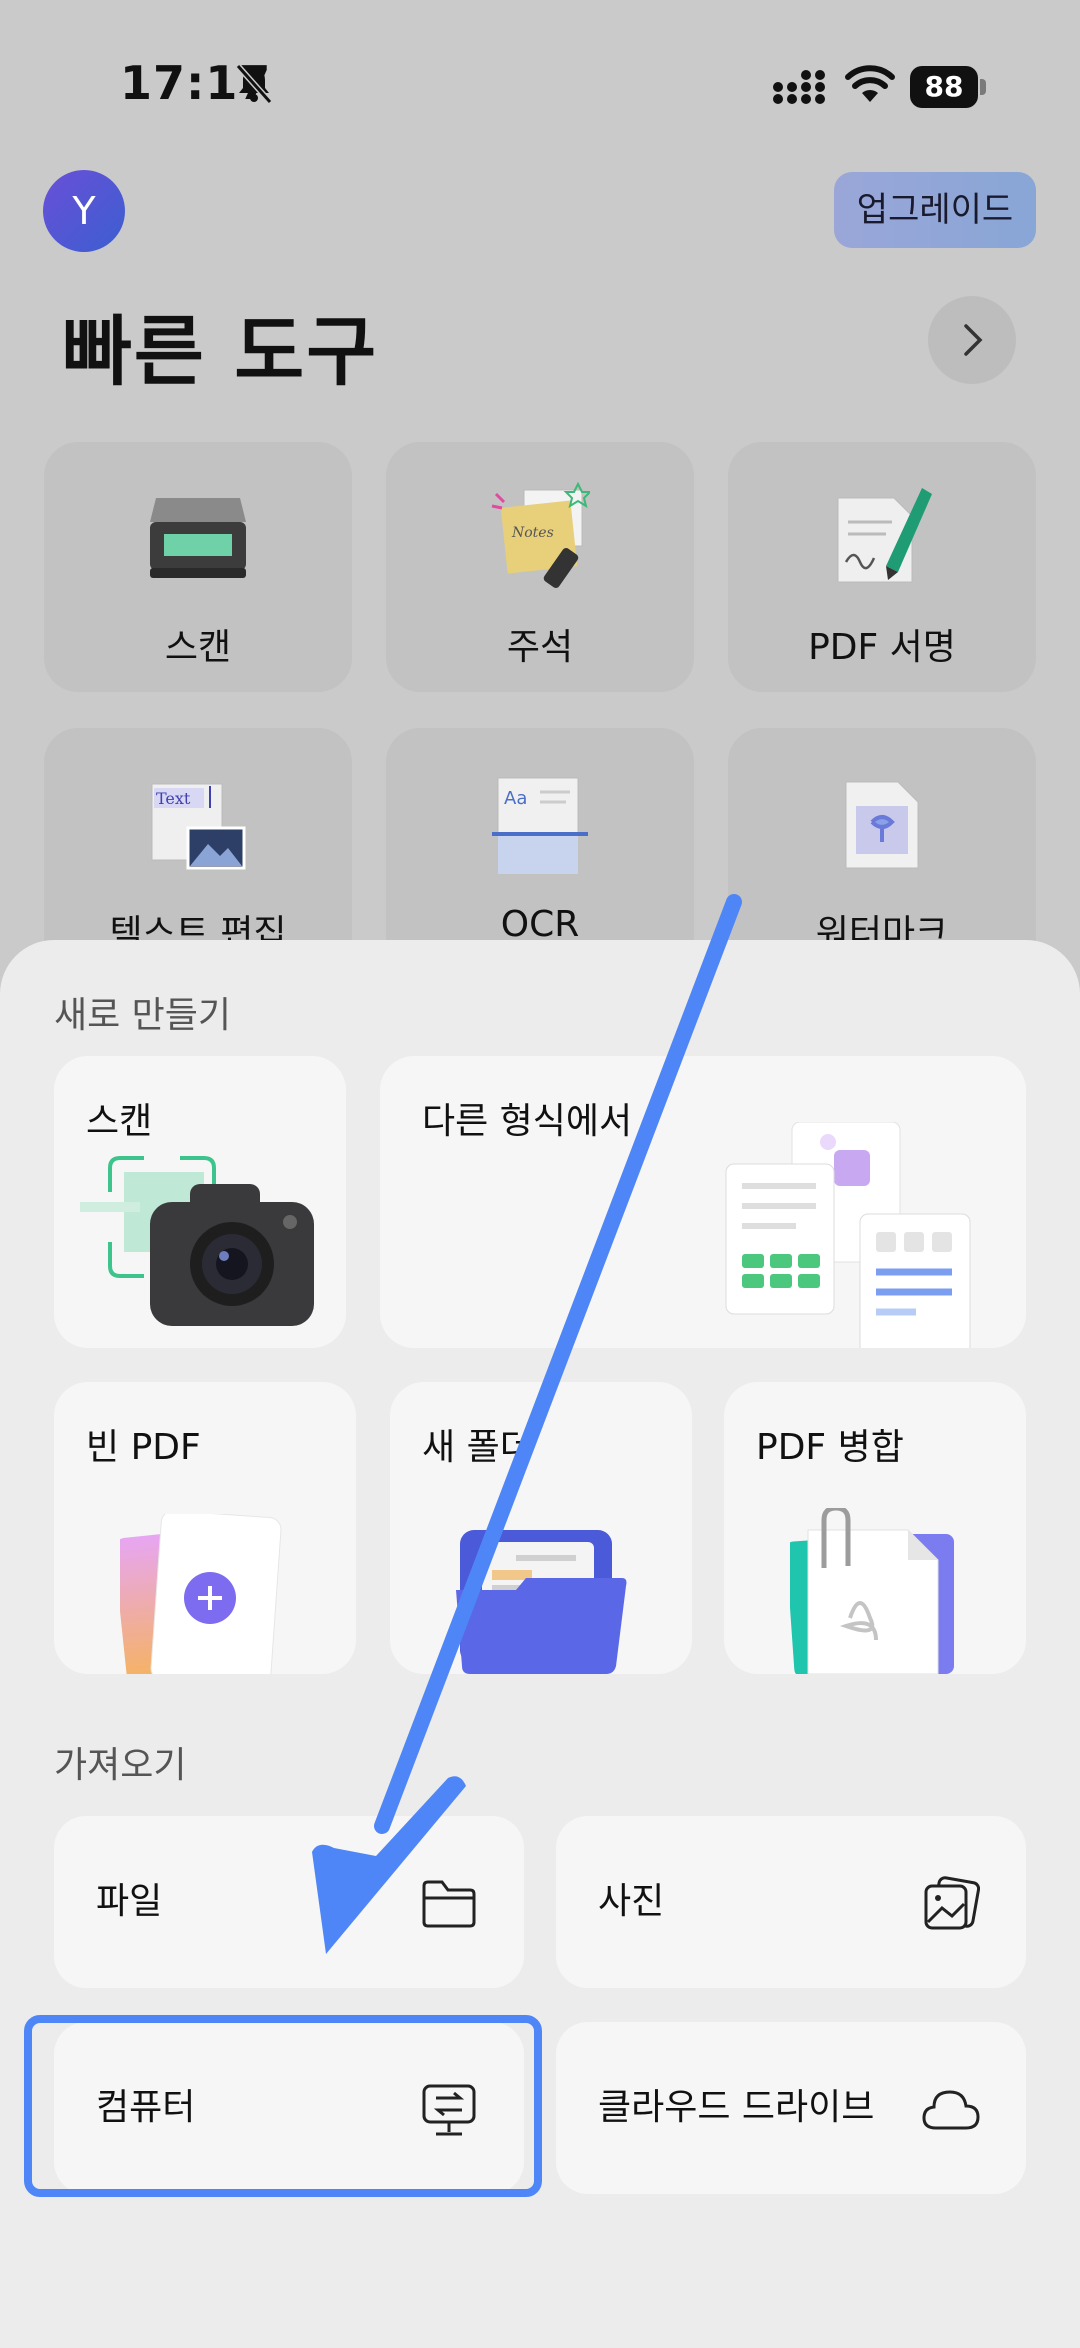  Describe the element at coordinates (540, 924) in the screenshot. I see `tool-label: OCR` at that location.